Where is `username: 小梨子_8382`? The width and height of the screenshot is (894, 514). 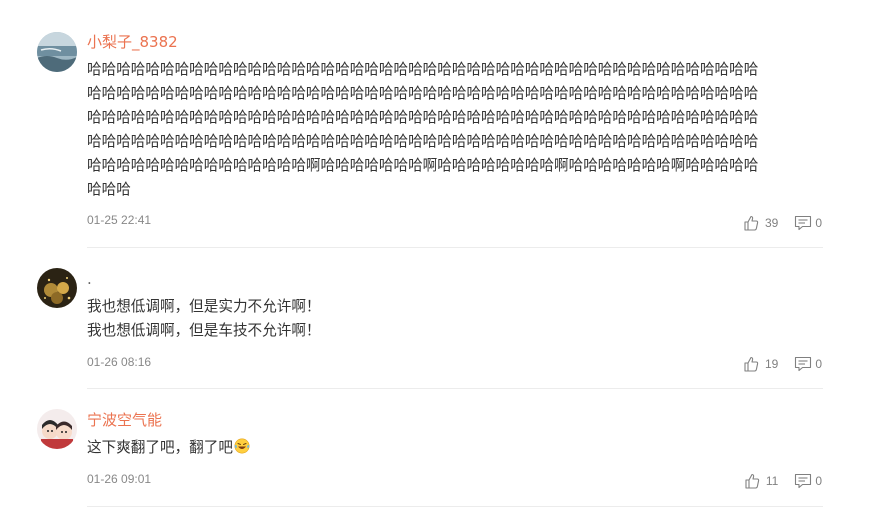
username: 小梨子_8382 is located at coordinates (132, 42).